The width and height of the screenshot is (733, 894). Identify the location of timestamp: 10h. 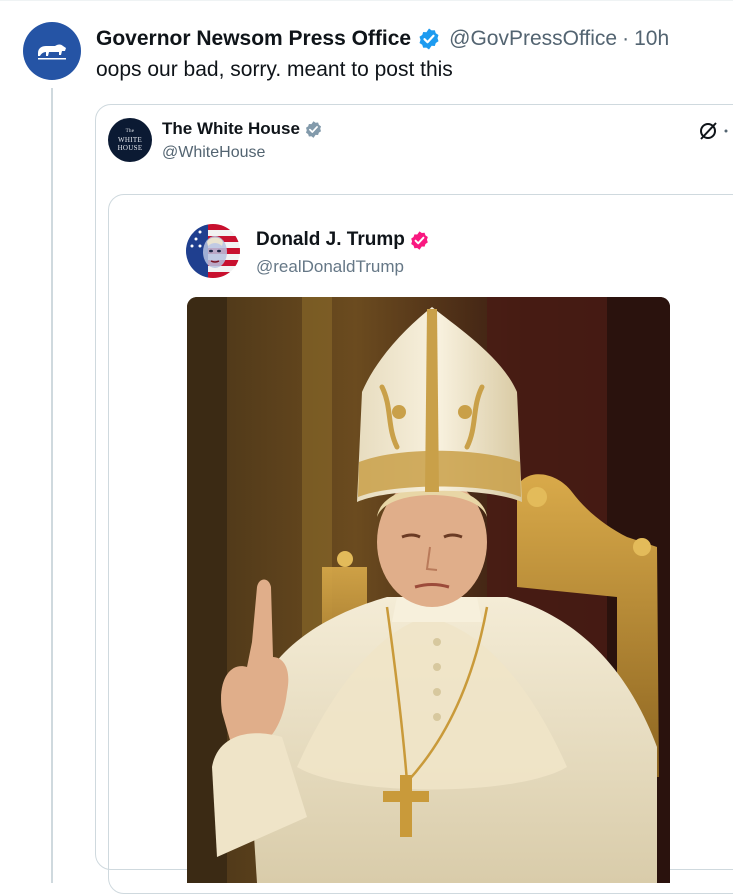
(651, 39).